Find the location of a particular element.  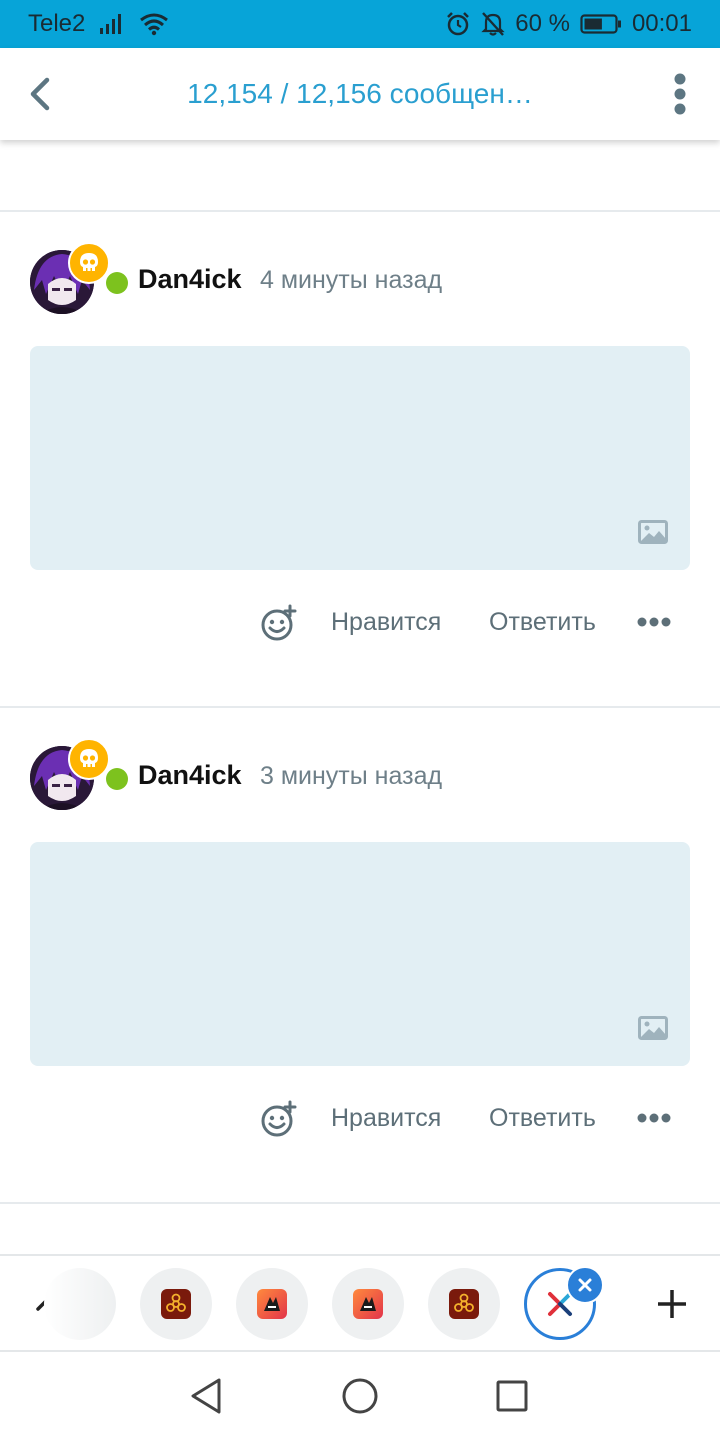

close-tab-button is located at coordinates (585, 1285).